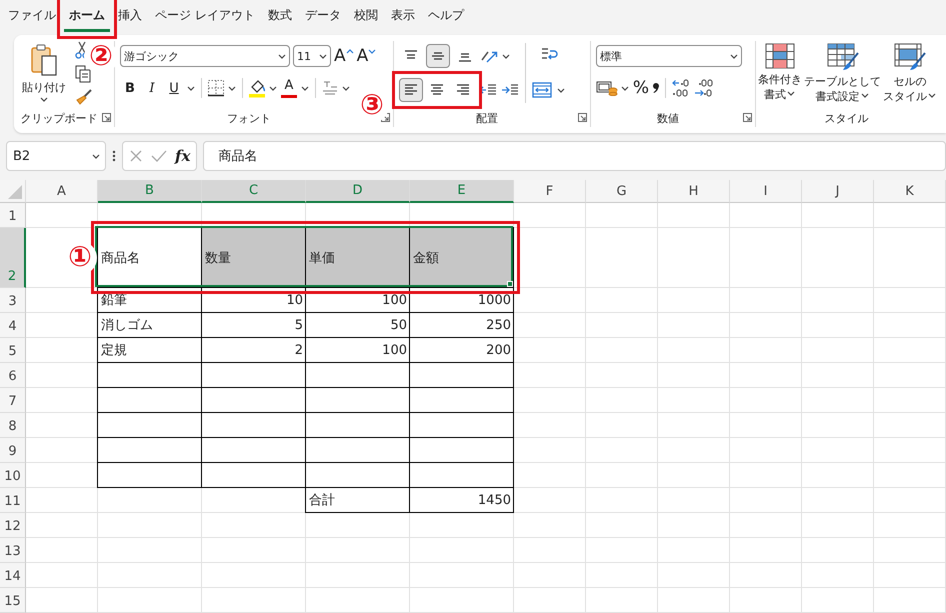 The image size is (946, 613). I want to click on row-header: 10, so click(13, 475).